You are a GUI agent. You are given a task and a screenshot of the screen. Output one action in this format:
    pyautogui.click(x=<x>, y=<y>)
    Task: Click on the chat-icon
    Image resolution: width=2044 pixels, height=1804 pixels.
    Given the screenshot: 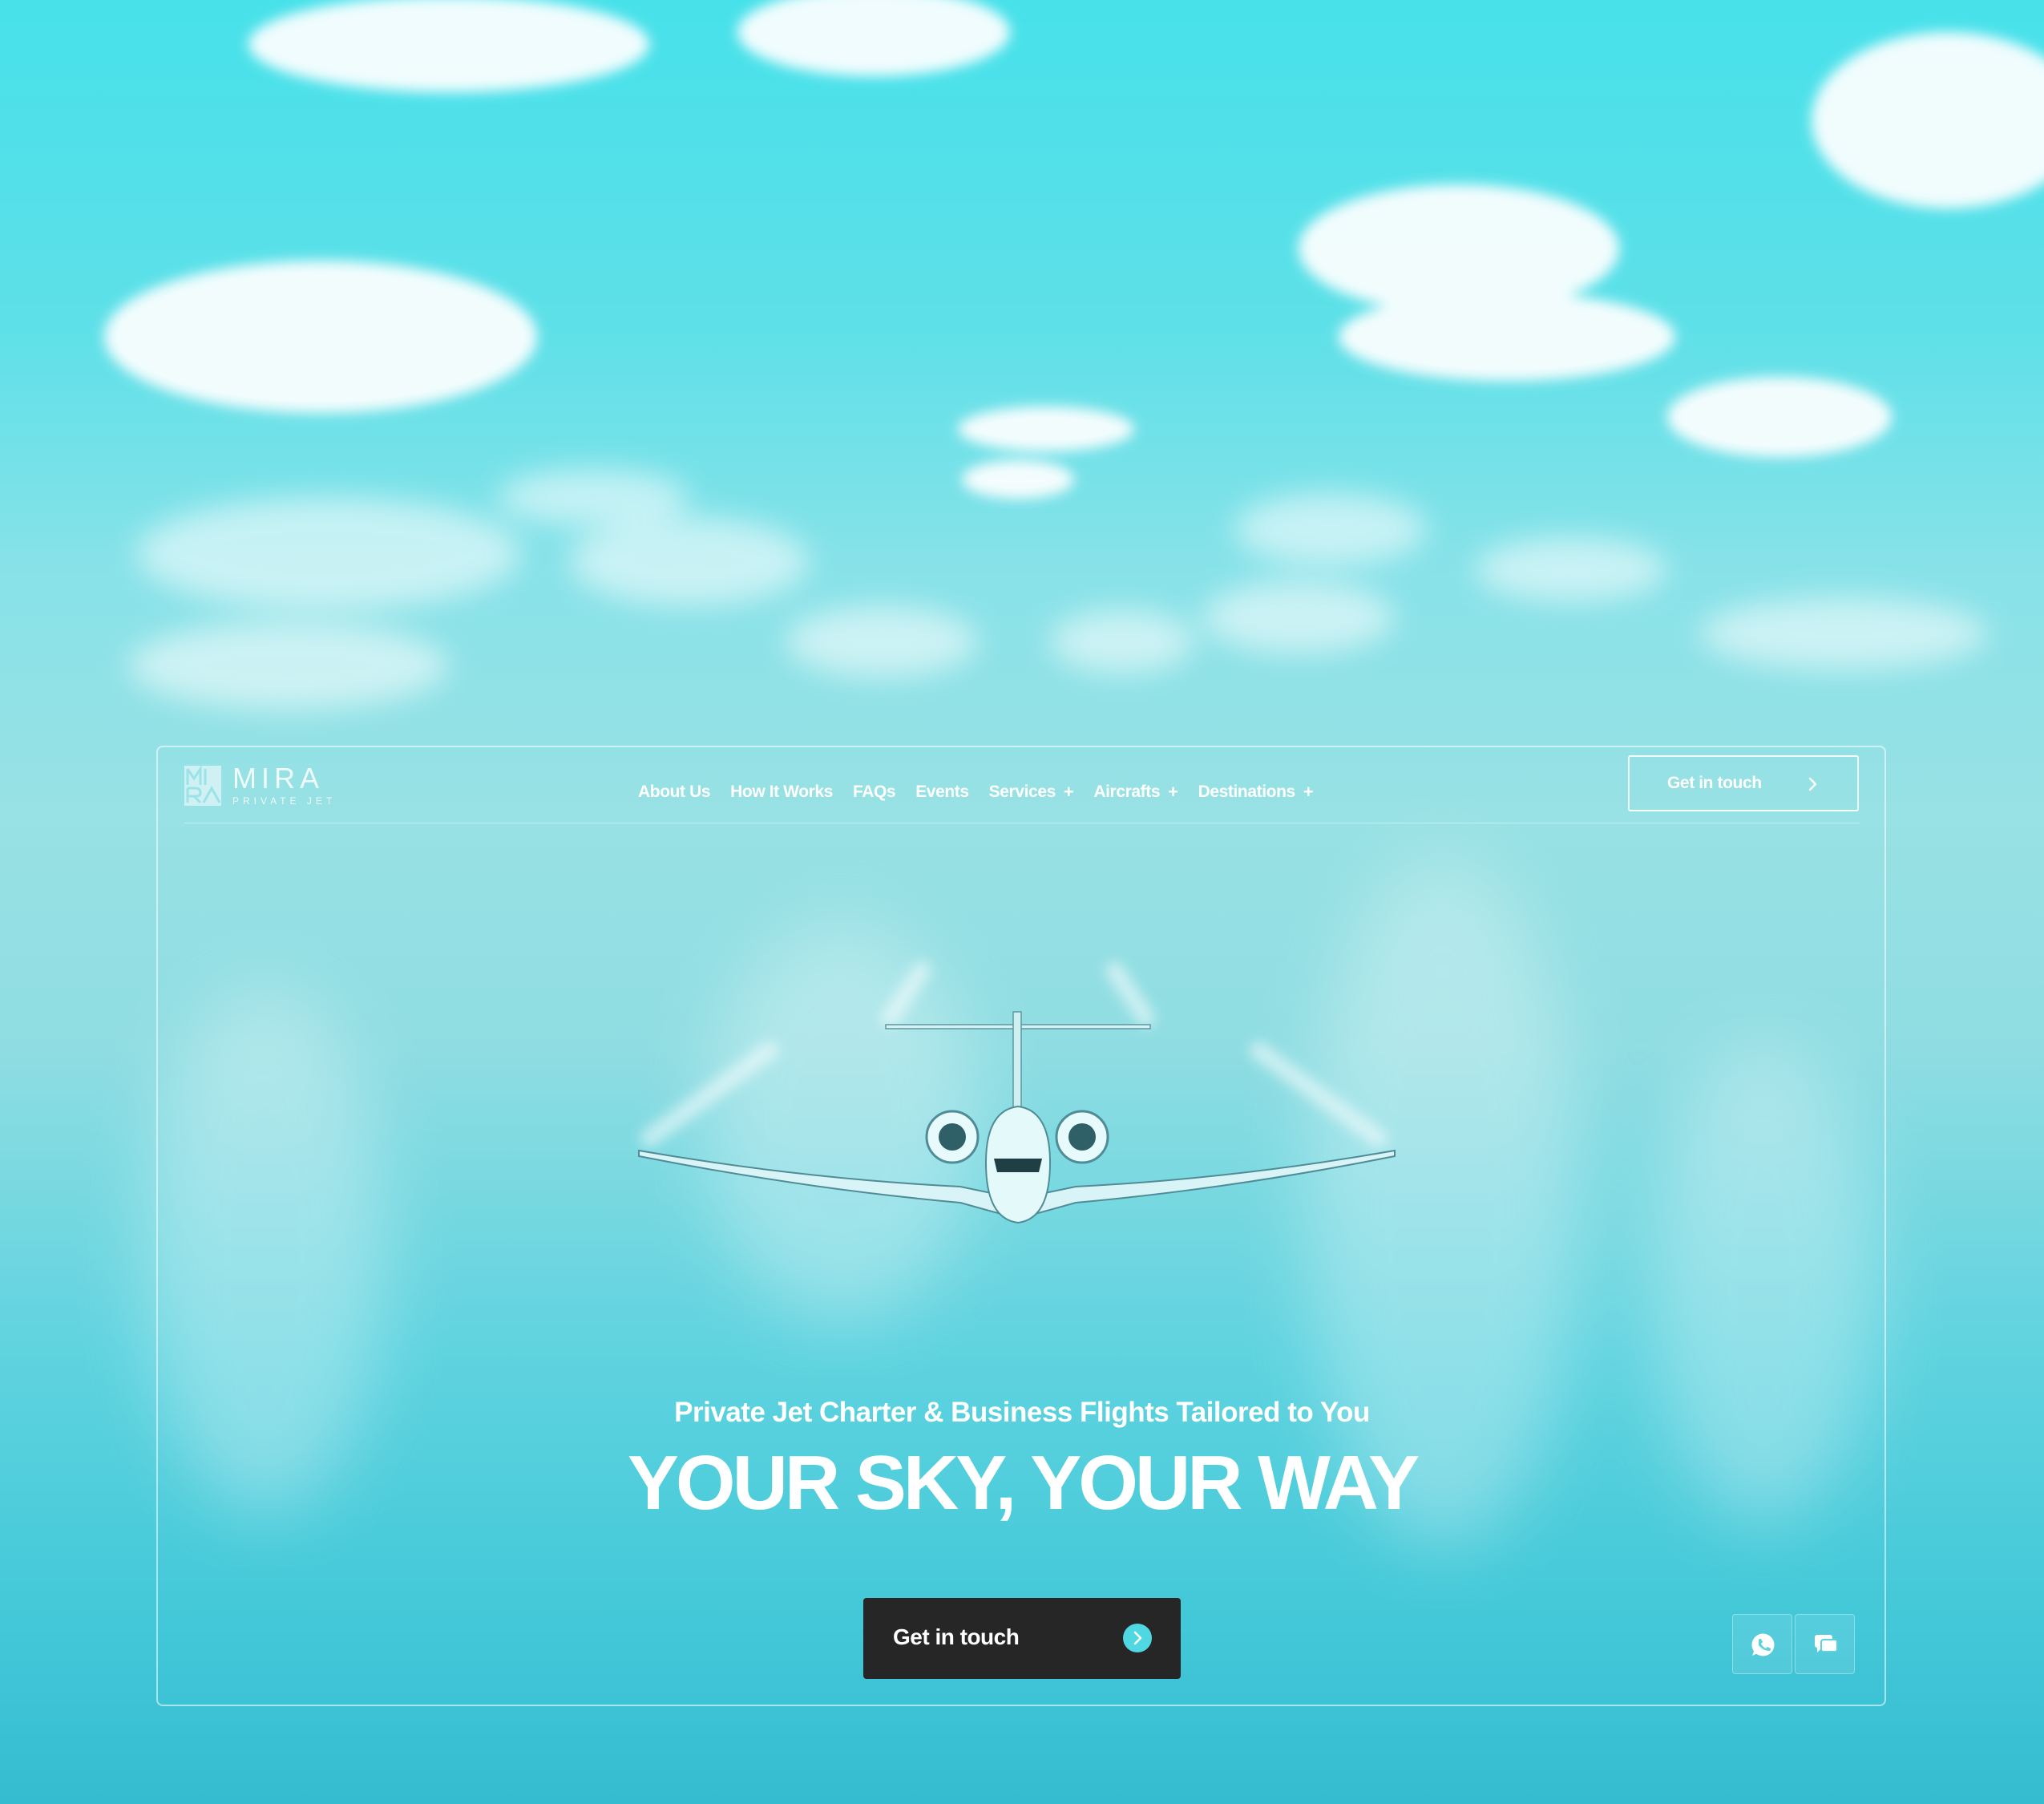 What is the action you would take?
    pyautogui.click(x=1826, y=1643)
    